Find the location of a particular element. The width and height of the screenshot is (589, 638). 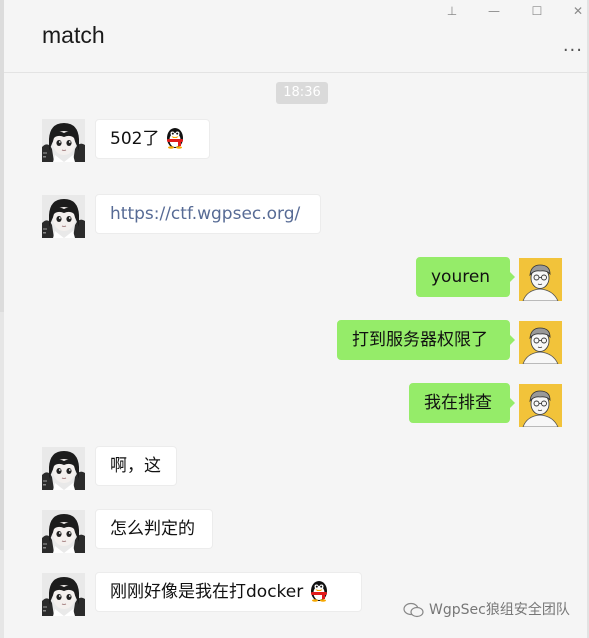

watermark: WgpSec狼组安全团队 is located at coordinates (486, 609).